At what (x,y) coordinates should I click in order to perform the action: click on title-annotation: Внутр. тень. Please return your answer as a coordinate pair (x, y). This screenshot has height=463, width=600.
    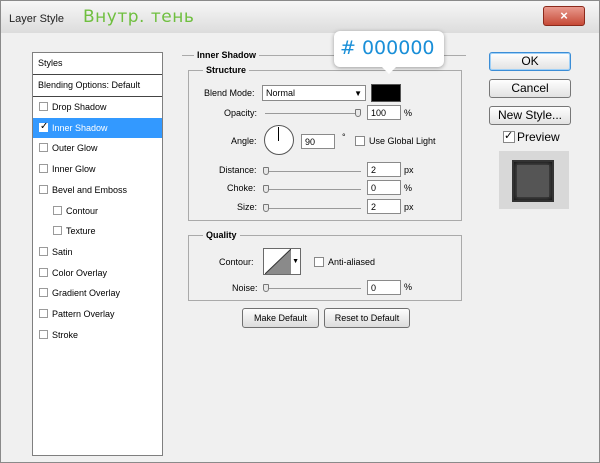
    Looking at the image, I should click on (139, 17).